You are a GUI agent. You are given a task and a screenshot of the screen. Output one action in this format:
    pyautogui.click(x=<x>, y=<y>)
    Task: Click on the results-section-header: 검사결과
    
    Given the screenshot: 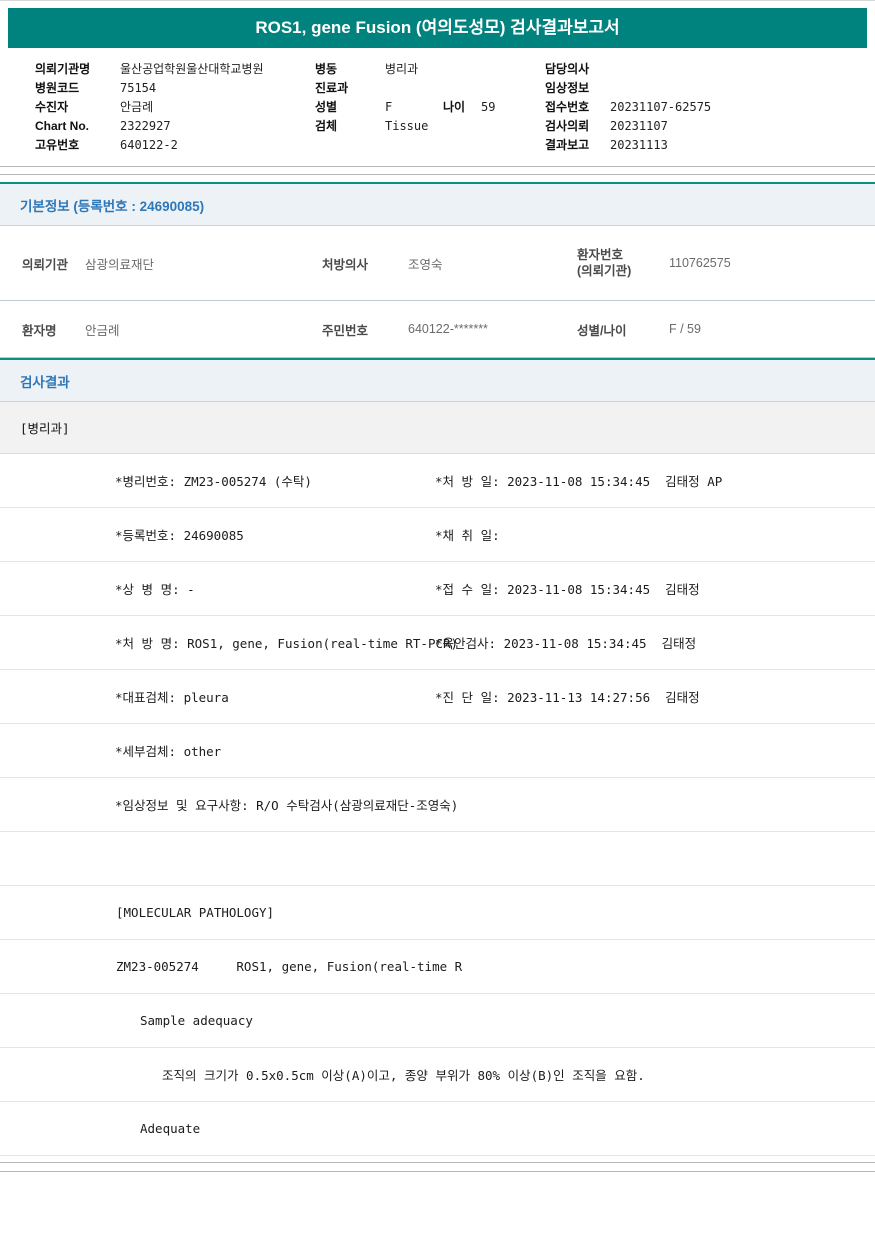 What is the action you would take?
    pyautogui.click(x=437, y=380)
    